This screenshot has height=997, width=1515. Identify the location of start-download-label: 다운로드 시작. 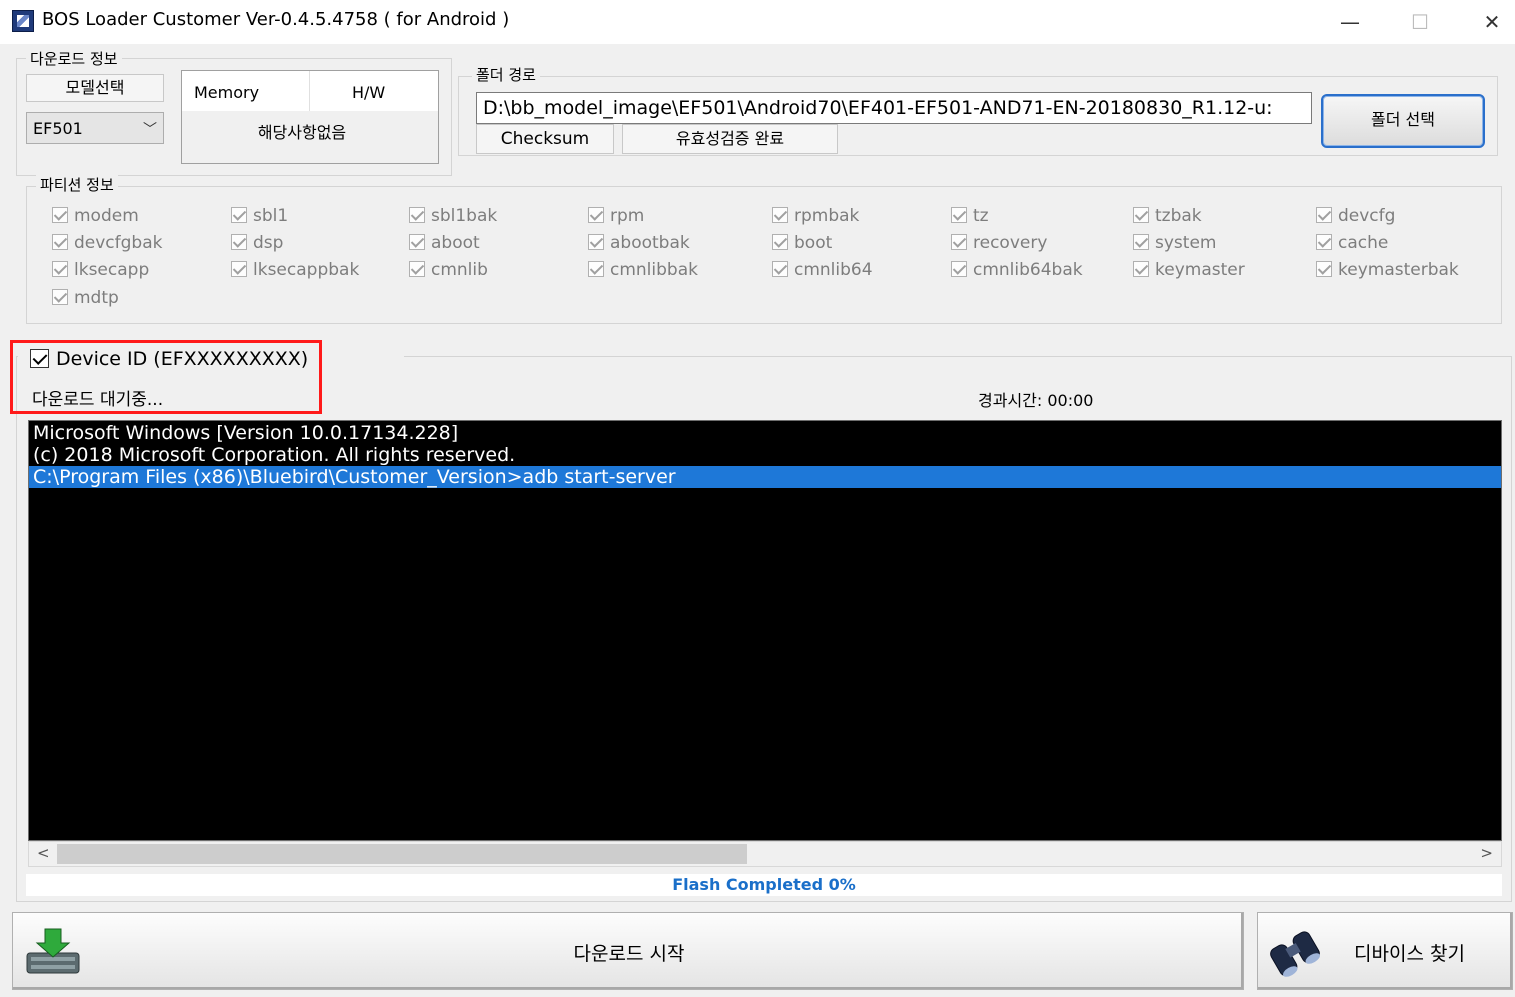
(629, 954).